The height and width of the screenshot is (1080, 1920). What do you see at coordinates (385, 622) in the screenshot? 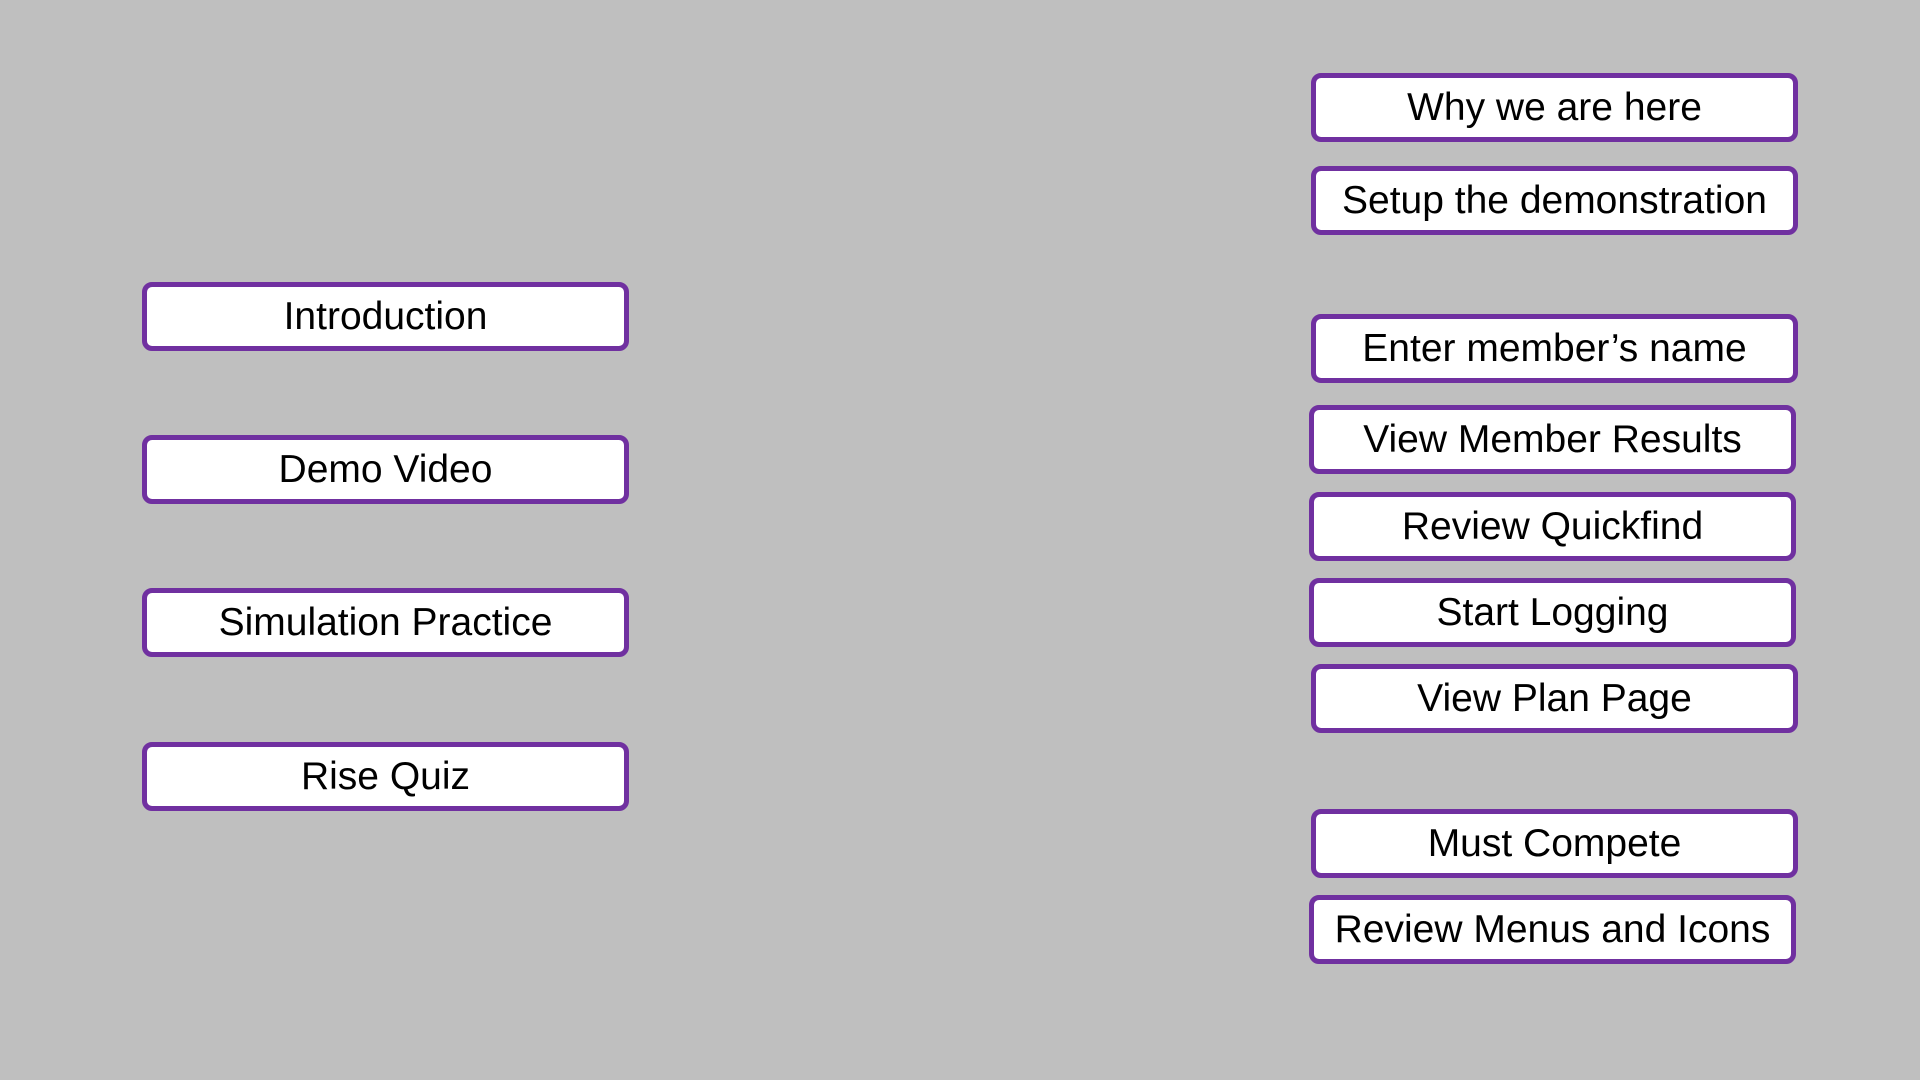
I see `simulation-practice-button: Simulation Practice` at bounding box center [385, 622].